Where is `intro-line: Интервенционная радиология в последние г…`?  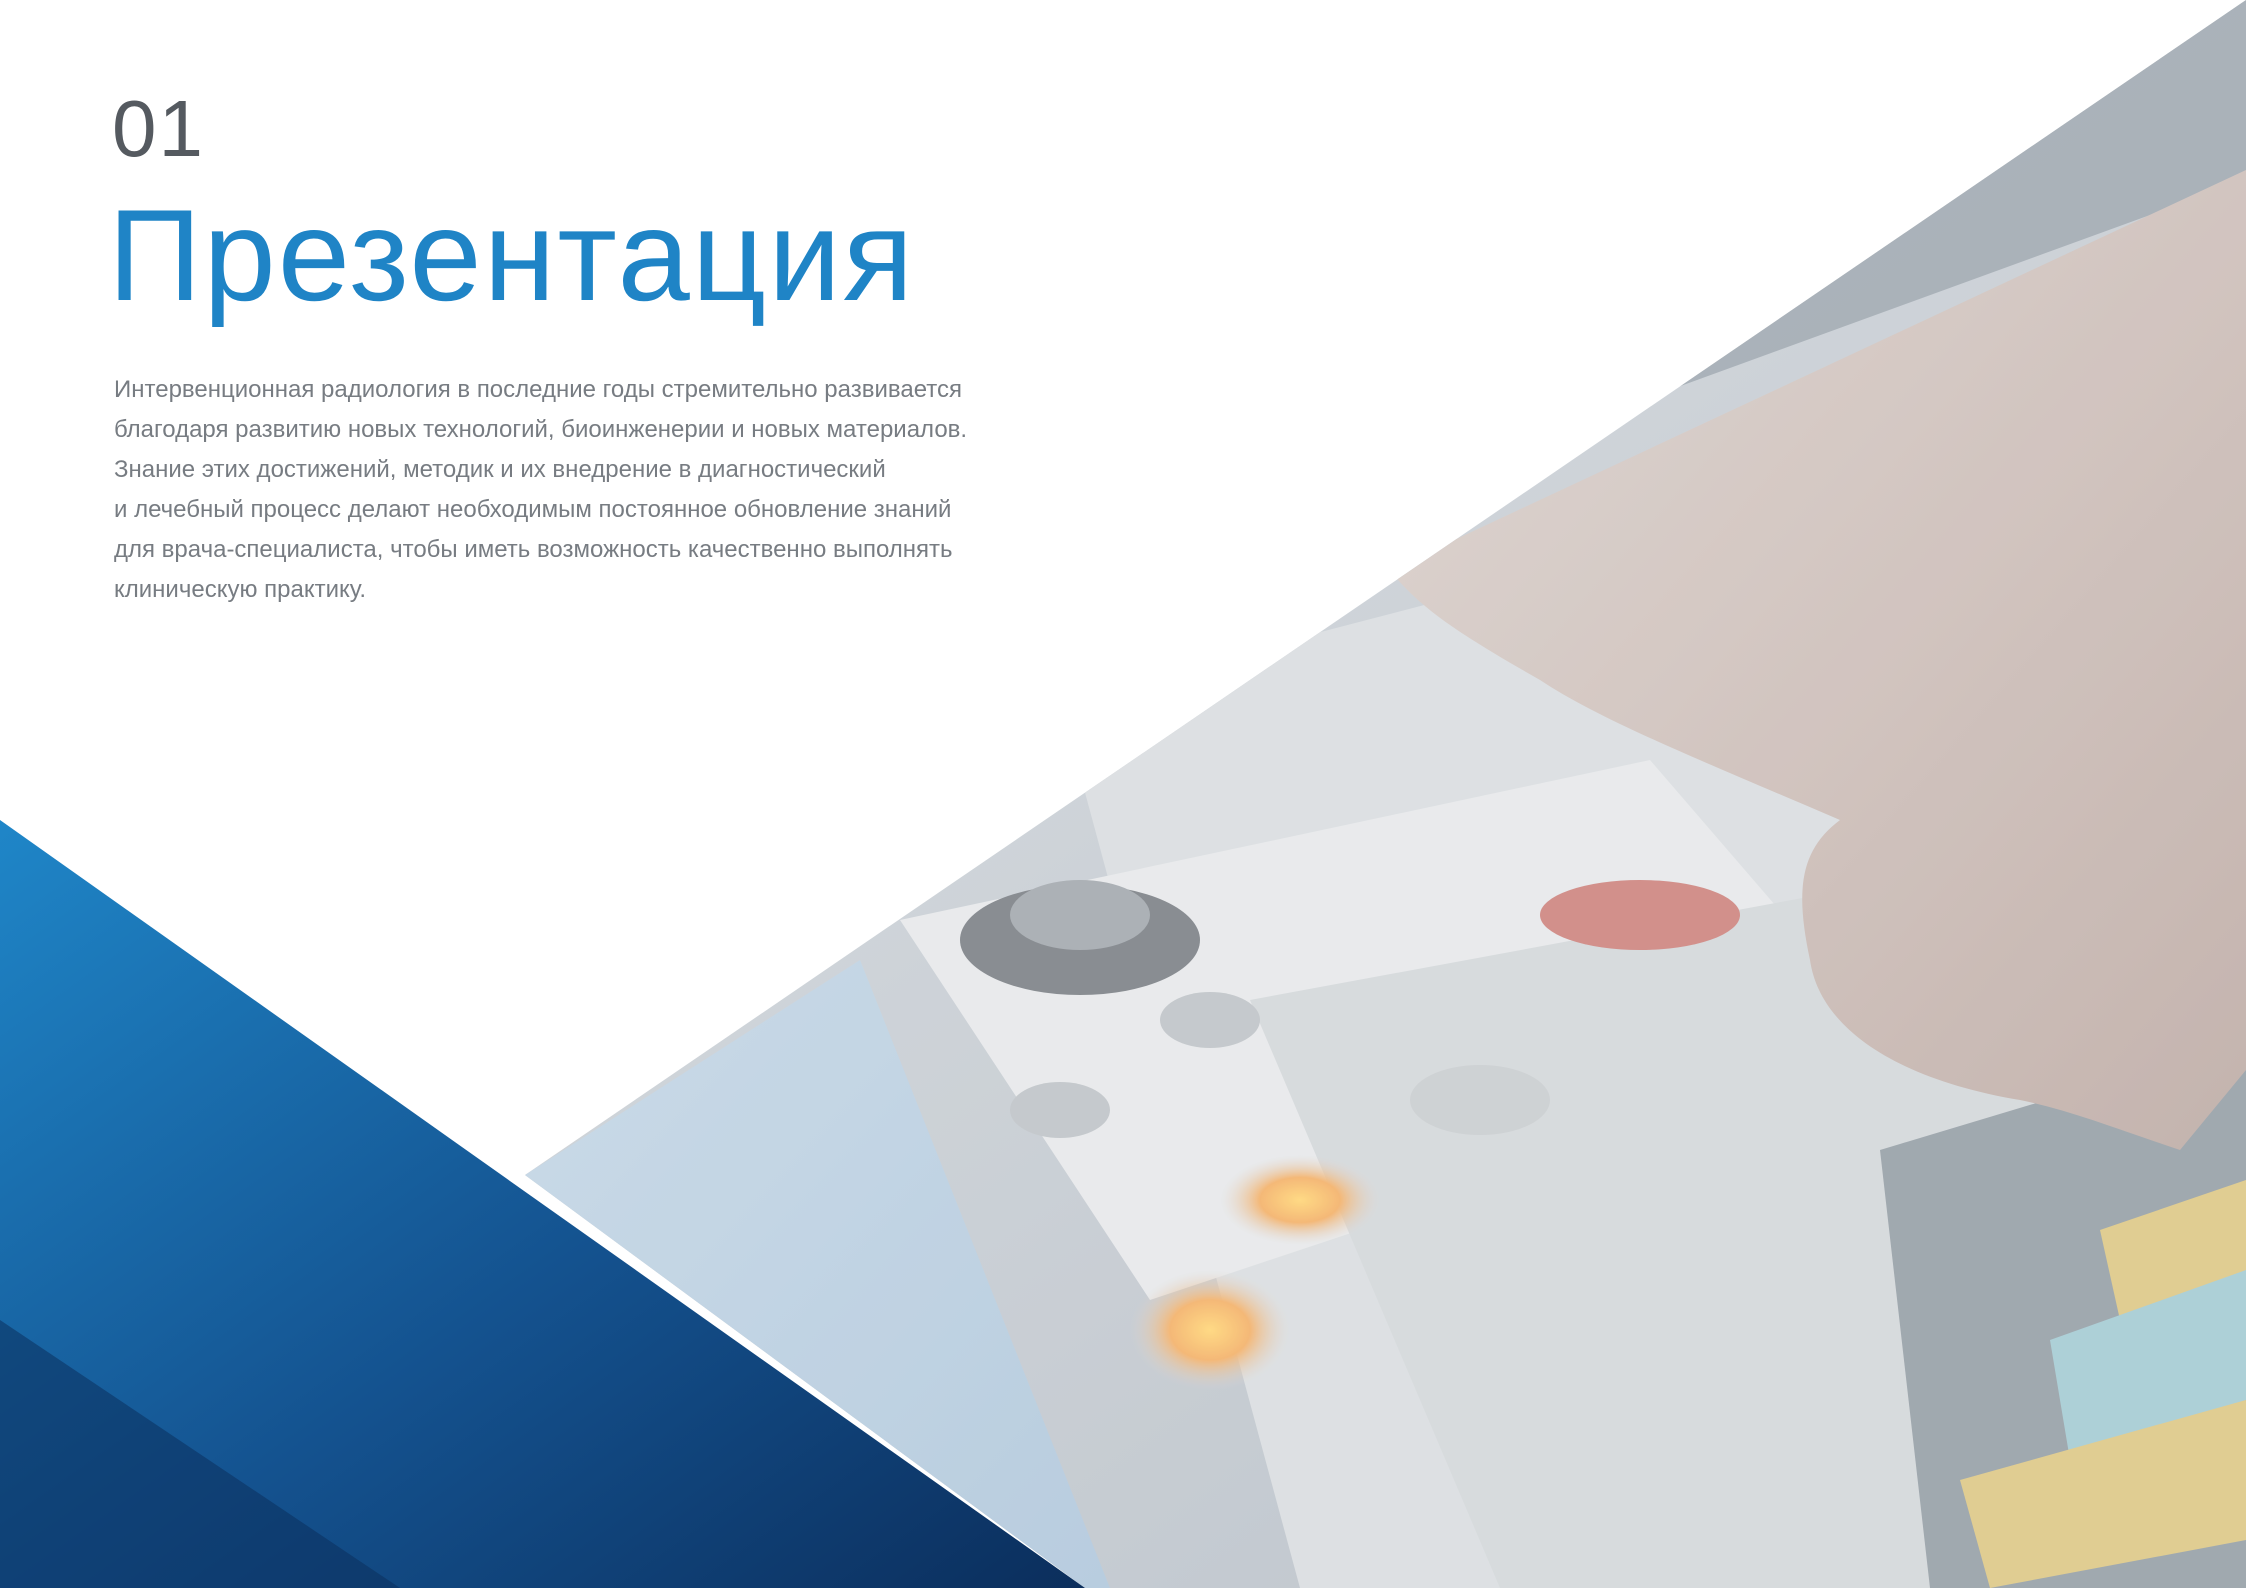 intro-line: Интервенционная радиология в последние г… is located at coordinates (538, 389).